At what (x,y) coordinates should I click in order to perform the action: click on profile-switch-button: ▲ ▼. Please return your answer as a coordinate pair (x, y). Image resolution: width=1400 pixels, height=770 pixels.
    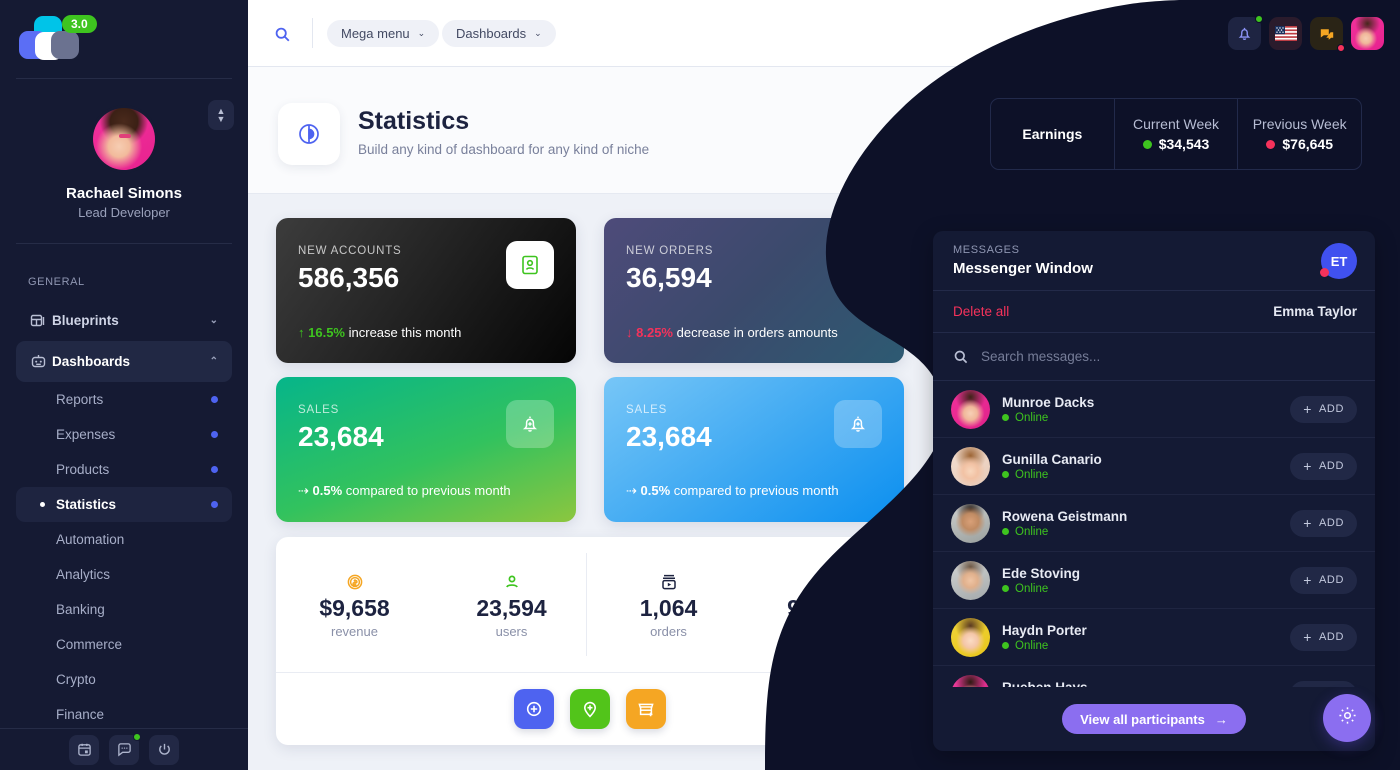
    Looking at the image, I should click on (221, 115).